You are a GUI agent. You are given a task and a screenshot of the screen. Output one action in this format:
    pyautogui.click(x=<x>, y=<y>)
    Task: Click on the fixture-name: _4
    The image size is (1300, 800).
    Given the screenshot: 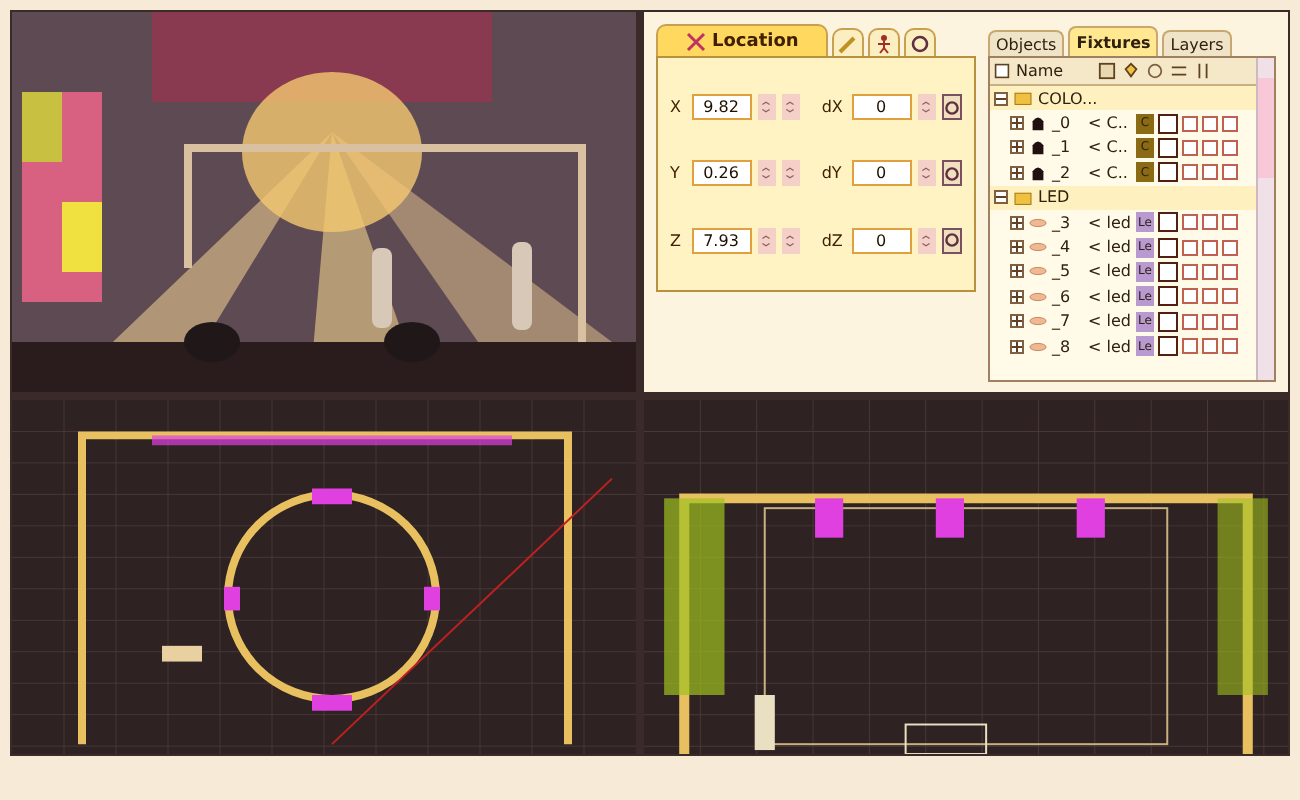 What is the action you would take?
    pyautogui.click(x=1062, y=247)
    